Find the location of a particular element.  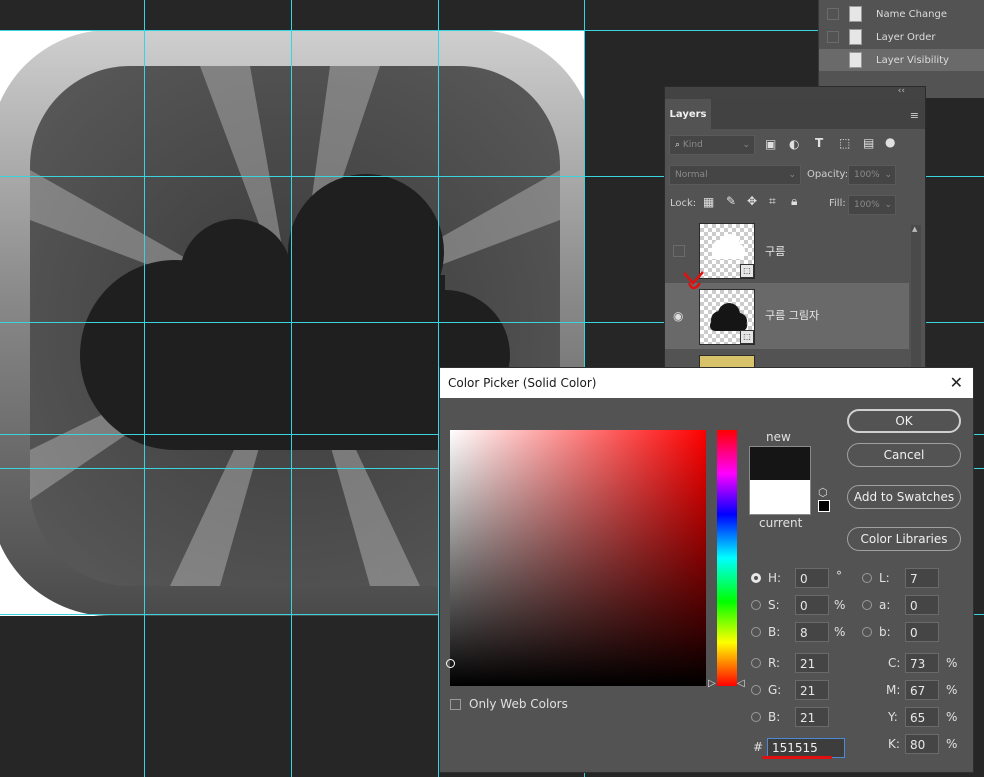

shape-filter-icon: ⬚ is located at coordinates (844, 143).